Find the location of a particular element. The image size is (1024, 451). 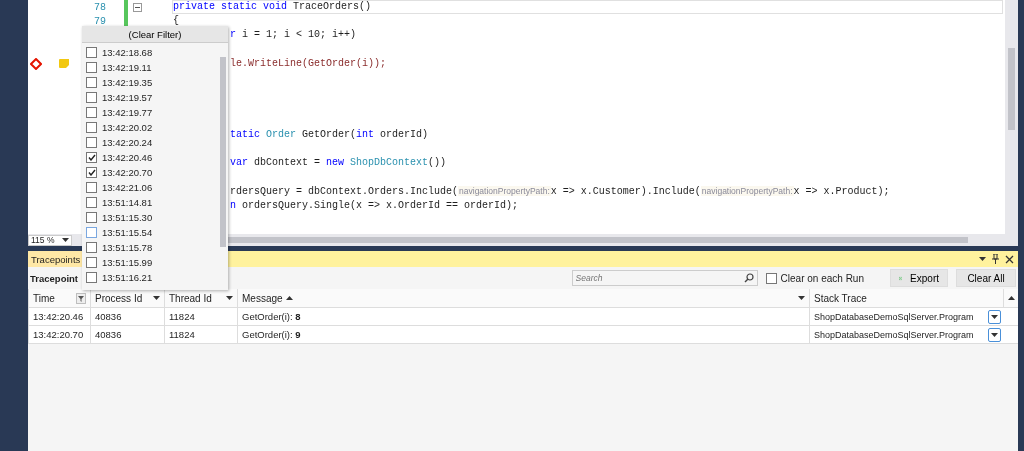

close-icon is located at coordinates (1009, 259).